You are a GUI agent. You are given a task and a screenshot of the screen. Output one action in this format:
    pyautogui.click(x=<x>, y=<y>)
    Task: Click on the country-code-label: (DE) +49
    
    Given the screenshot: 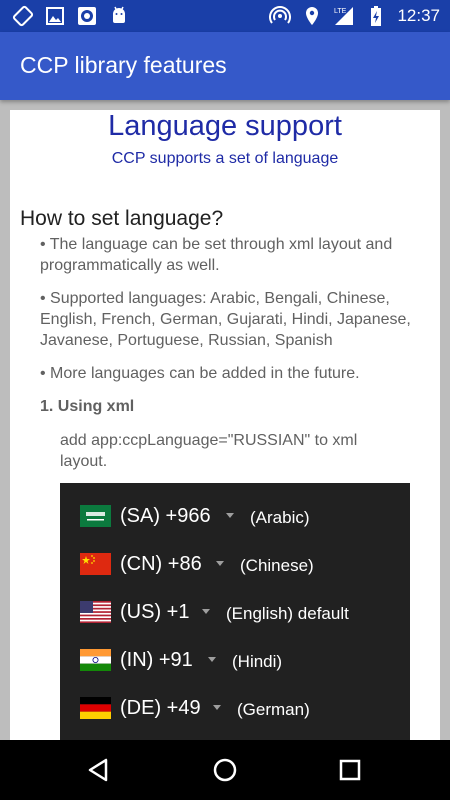 What is the action you would take?
    pyautogui.click(x=160, y=708)
    